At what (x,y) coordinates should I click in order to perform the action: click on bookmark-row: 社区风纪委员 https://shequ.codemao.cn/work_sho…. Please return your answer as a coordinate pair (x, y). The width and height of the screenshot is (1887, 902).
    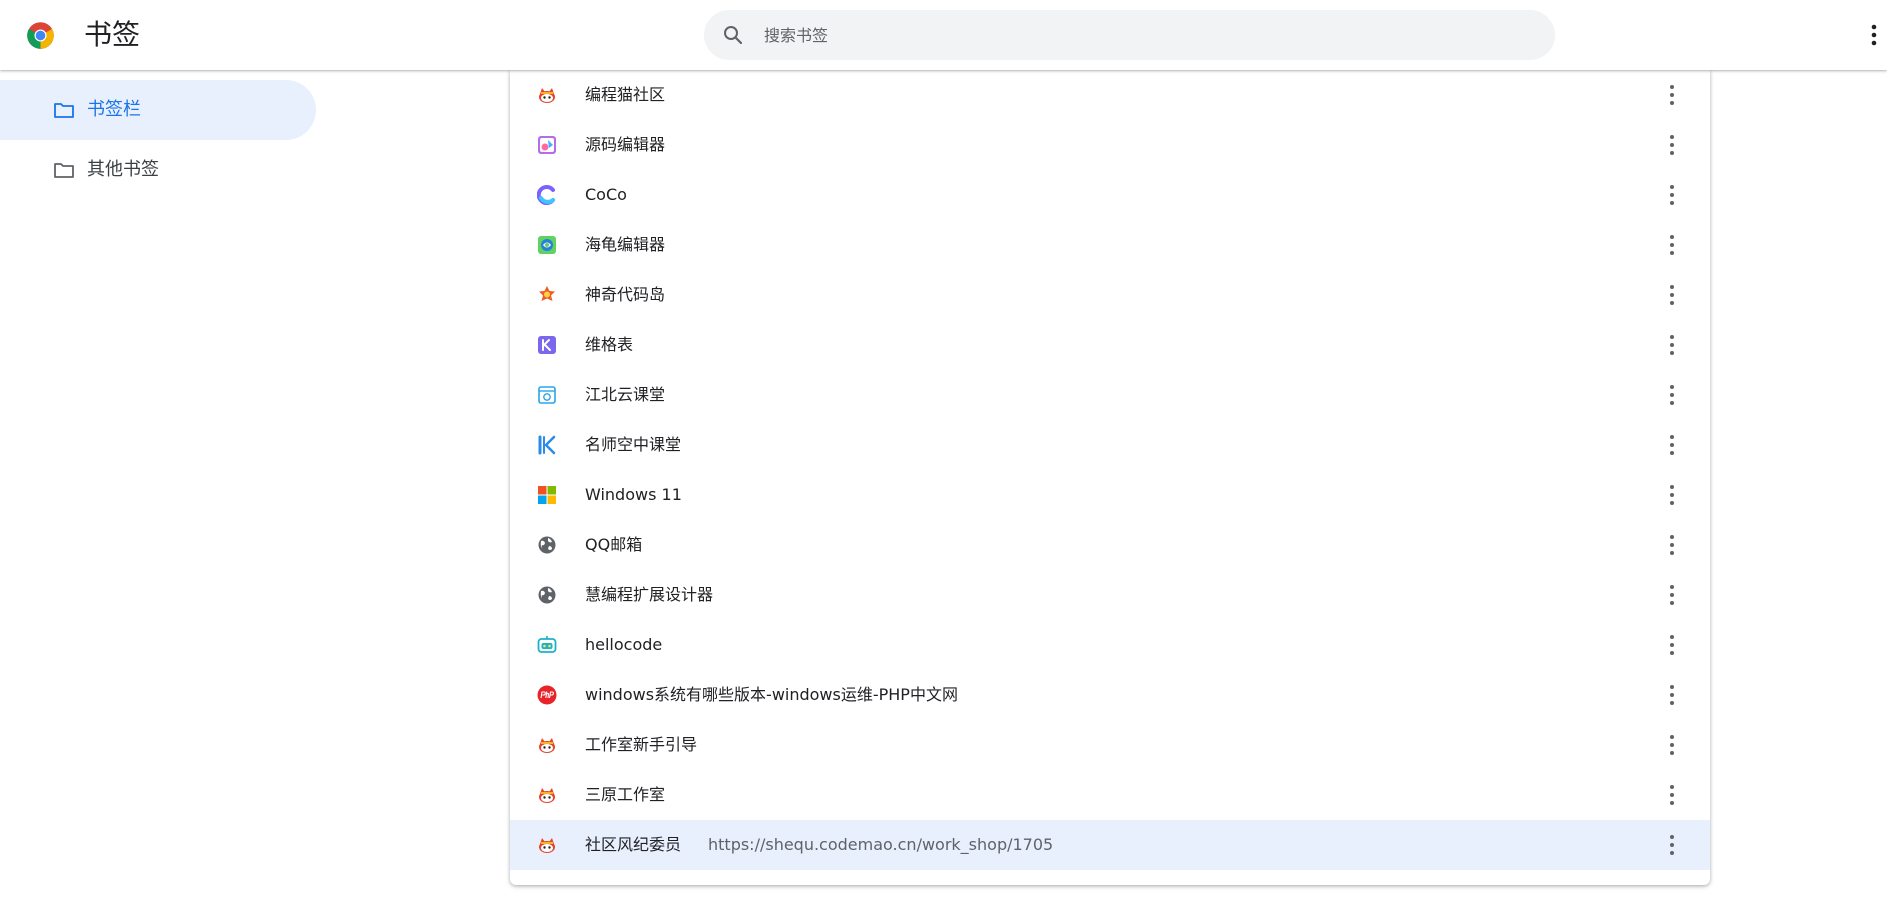
    Looking at the image, I should click on (1110, 845).